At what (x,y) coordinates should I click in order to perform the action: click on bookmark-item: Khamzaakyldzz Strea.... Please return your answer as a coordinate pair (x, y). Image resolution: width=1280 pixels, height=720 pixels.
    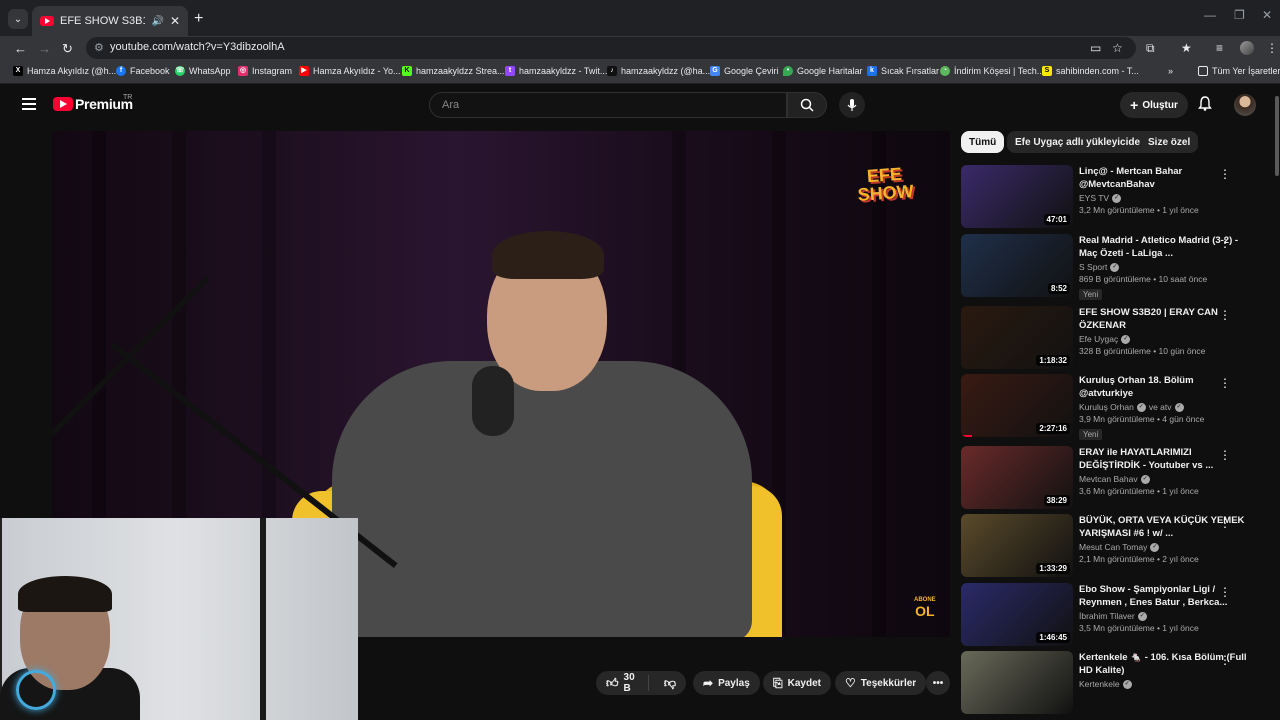
    Looking at the image, I should click on (453, 71).